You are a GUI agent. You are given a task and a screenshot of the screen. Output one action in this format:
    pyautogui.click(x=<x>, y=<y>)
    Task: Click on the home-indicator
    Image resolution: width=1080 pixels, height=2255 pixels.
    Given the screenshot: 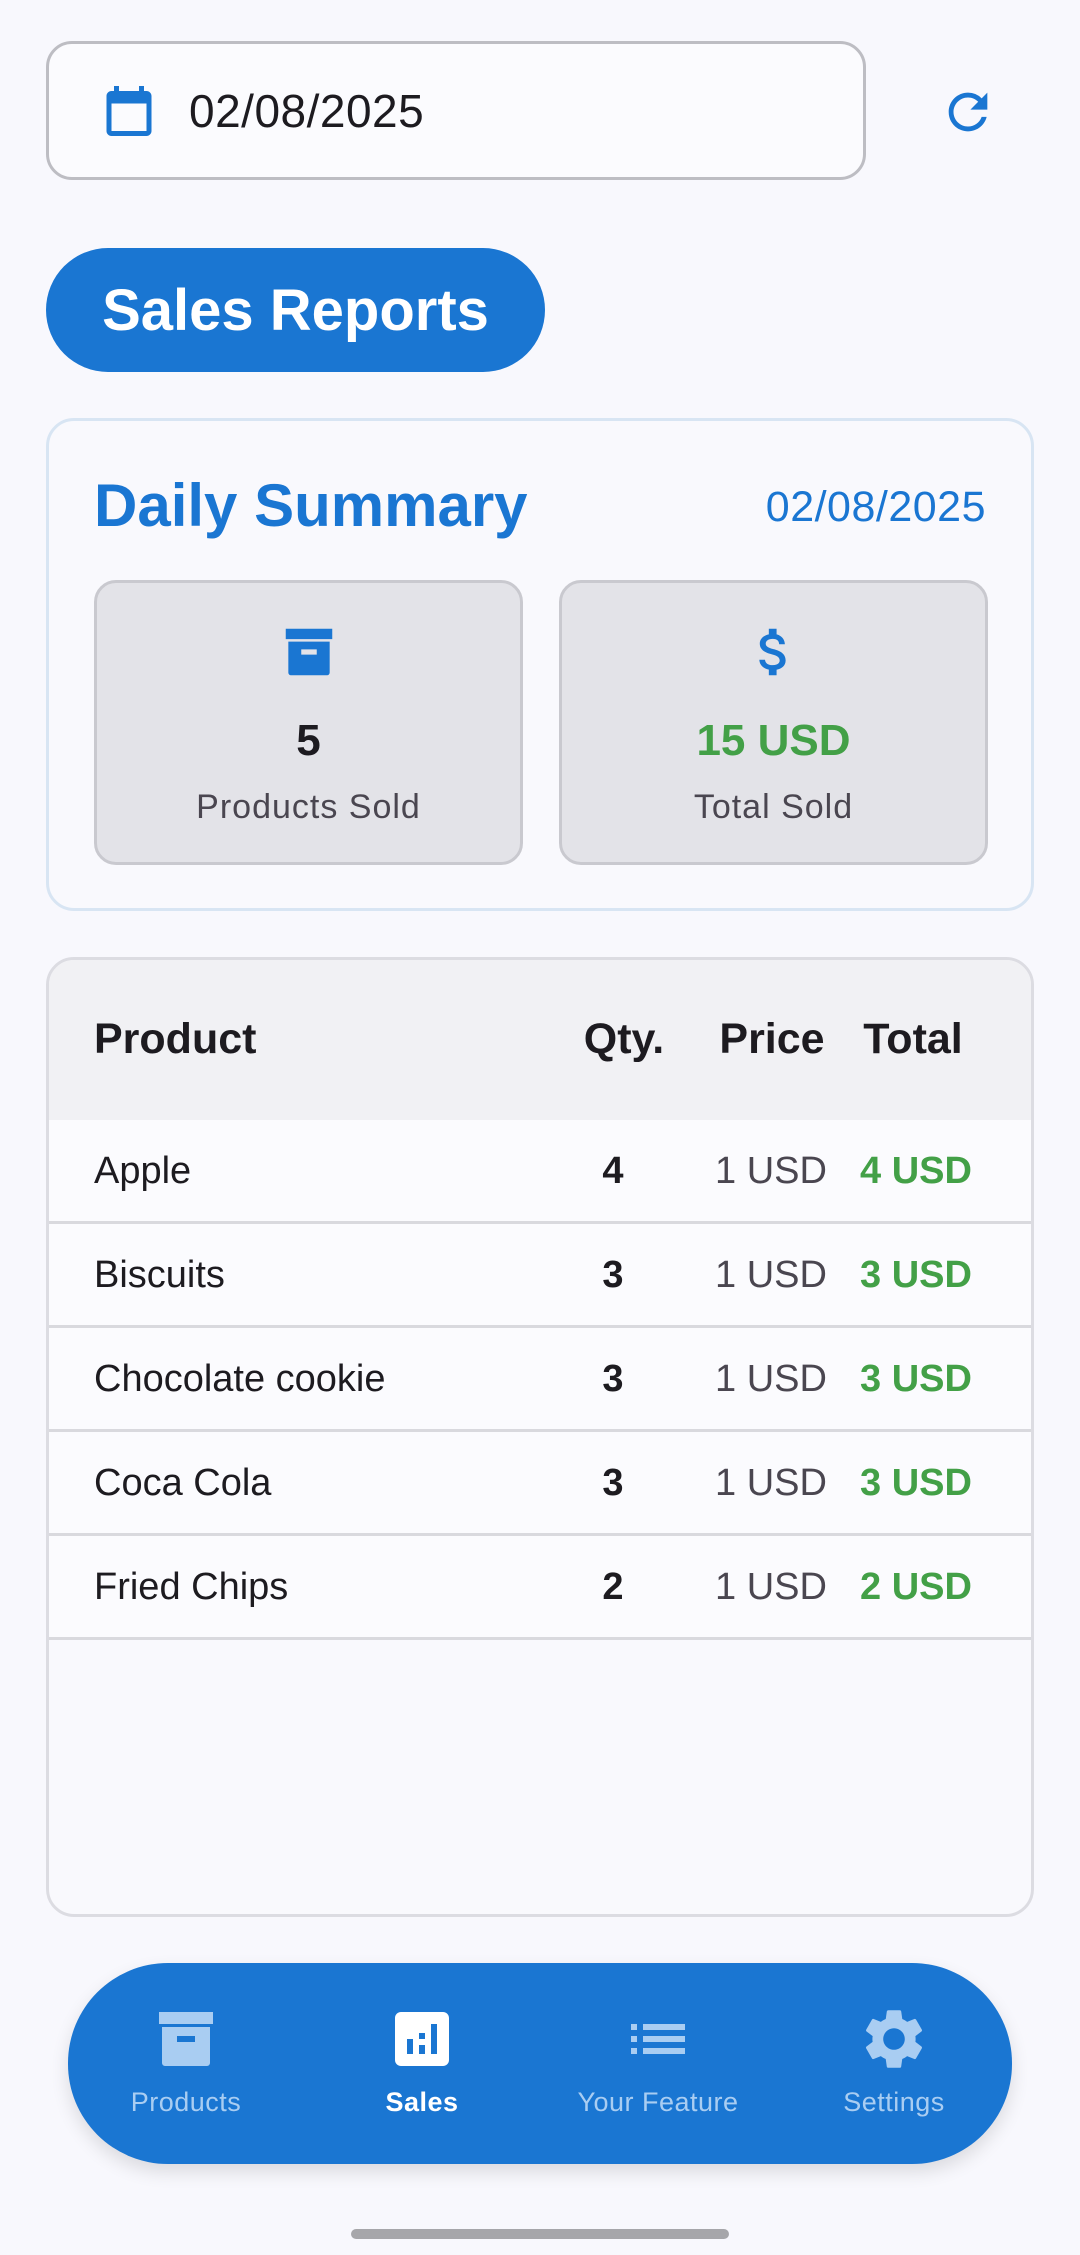 What is the action you would take?
    pyautogui.click(x=540, y=2234)
    